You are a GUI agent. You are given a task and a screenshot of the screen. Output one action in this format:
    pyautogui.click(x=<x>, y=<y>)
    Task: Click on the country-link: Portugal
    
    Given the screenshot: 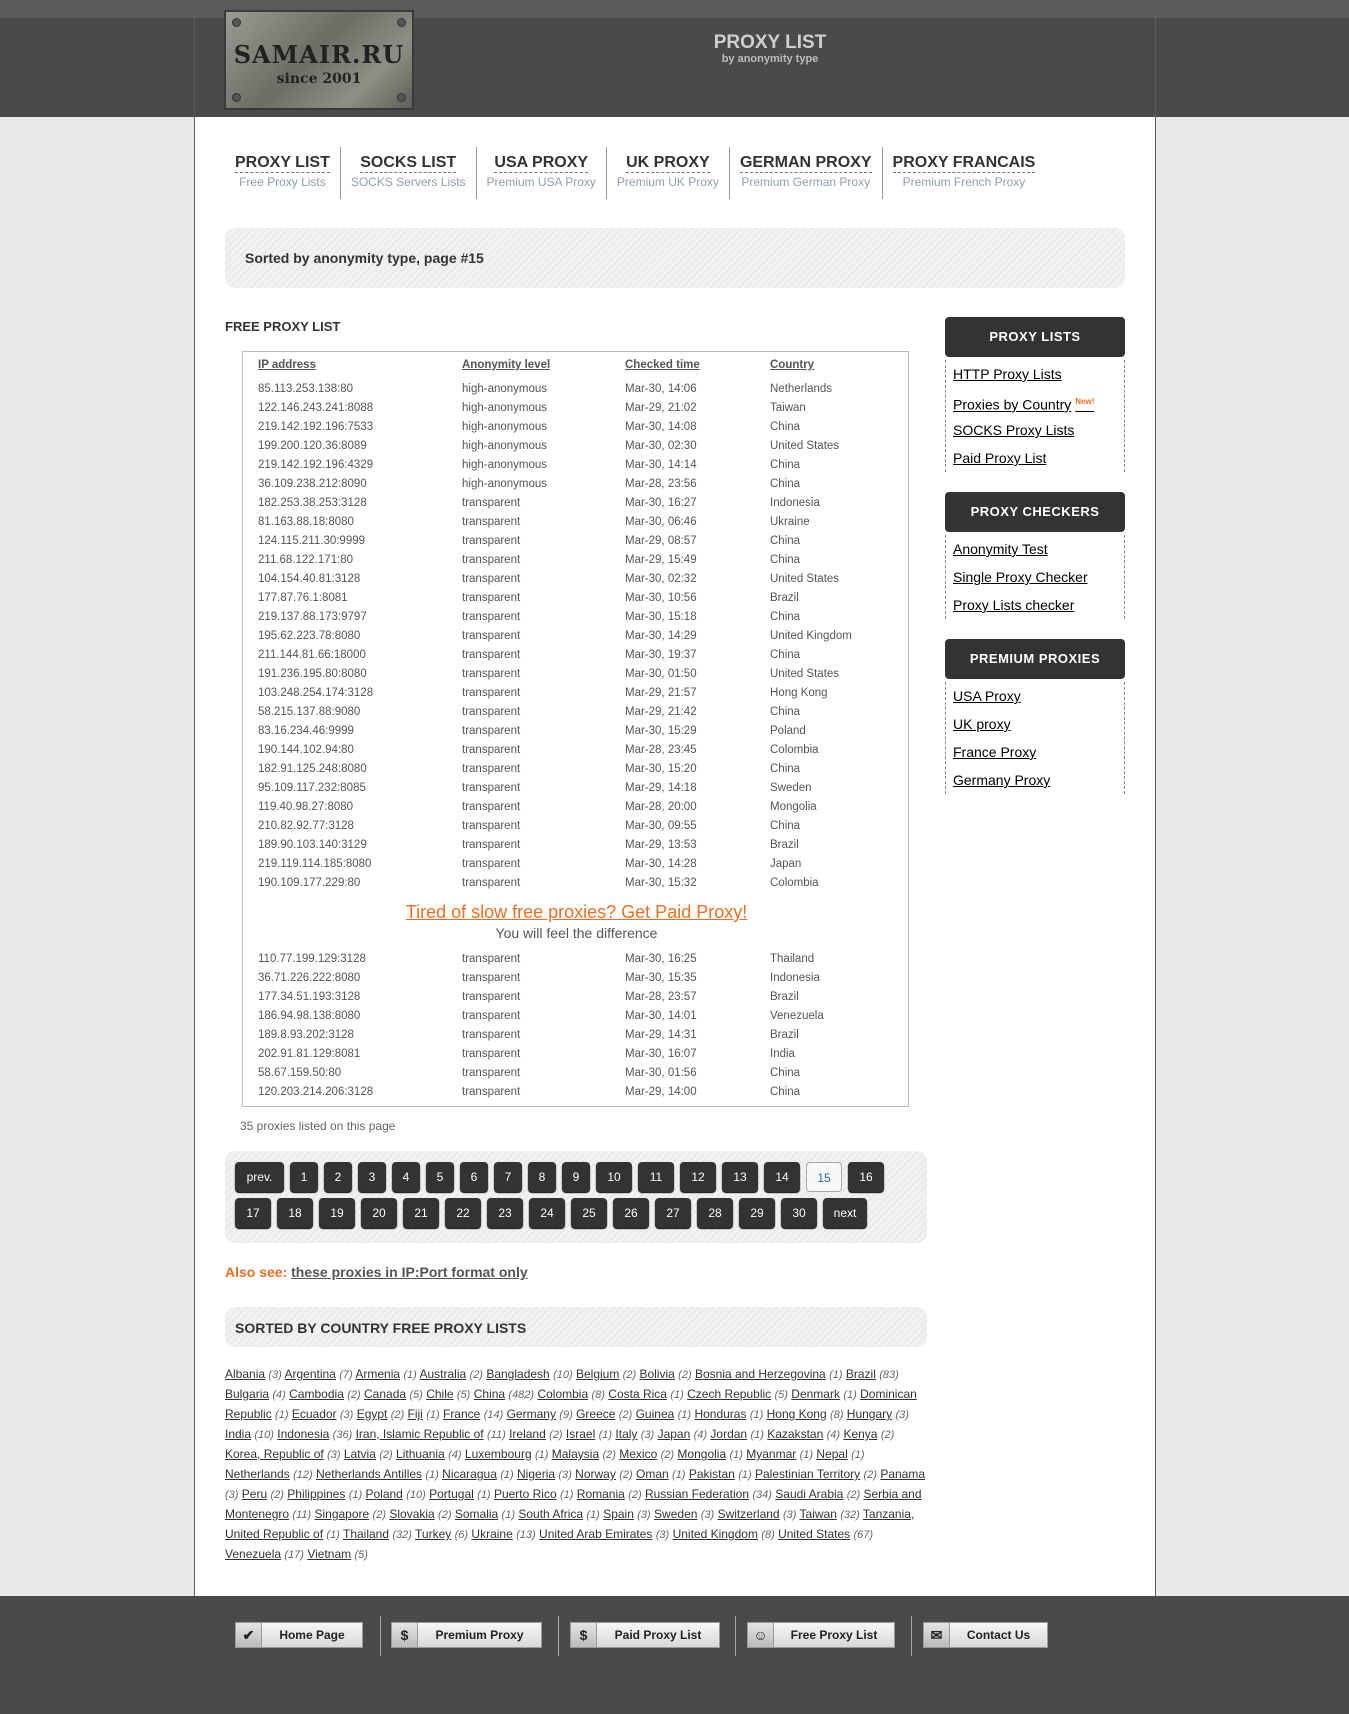 What is the action you would take?
    pyautogui.click(x=451, y=1494)
    